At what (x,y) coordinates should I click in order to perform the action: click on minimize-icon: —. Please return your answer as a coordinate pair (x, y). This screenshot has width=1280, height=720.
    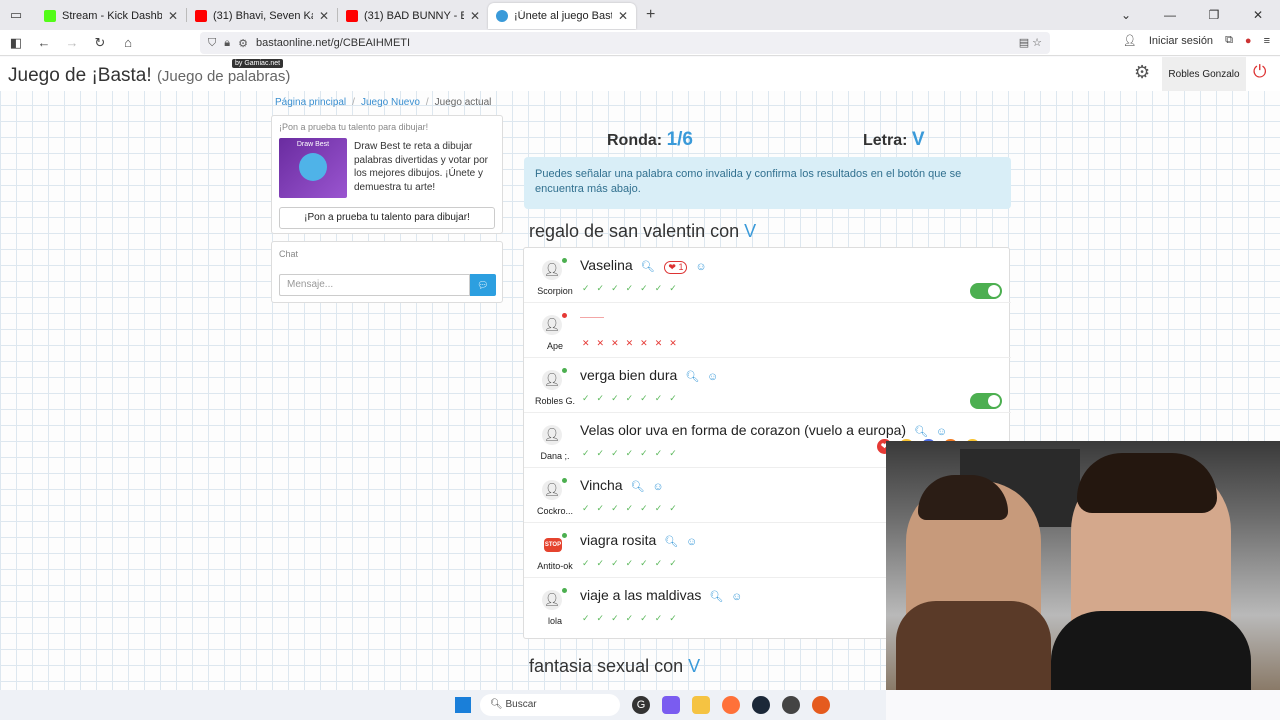
    Looking at the image, I should click on (1170, 15).